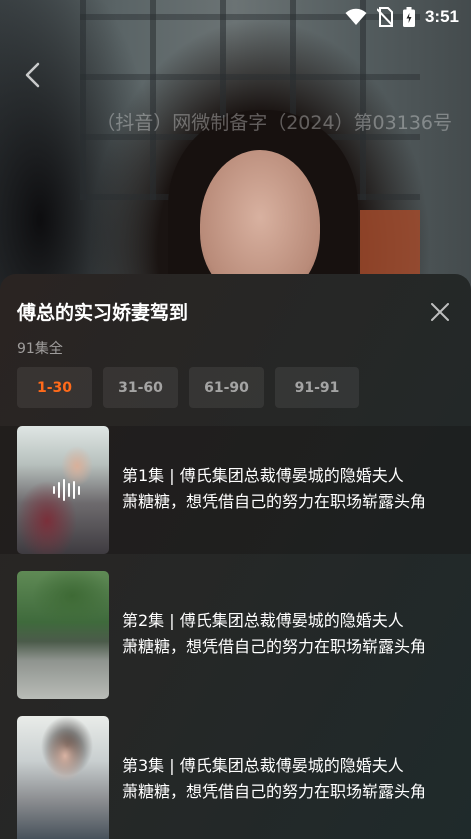  I want to click on episode-description: 第2集 | 傅氏集团总裁傅晏城的隐婚夫人 萧糖糖，想凭借自己的努力在职场崭露头角, so click(289, 634).